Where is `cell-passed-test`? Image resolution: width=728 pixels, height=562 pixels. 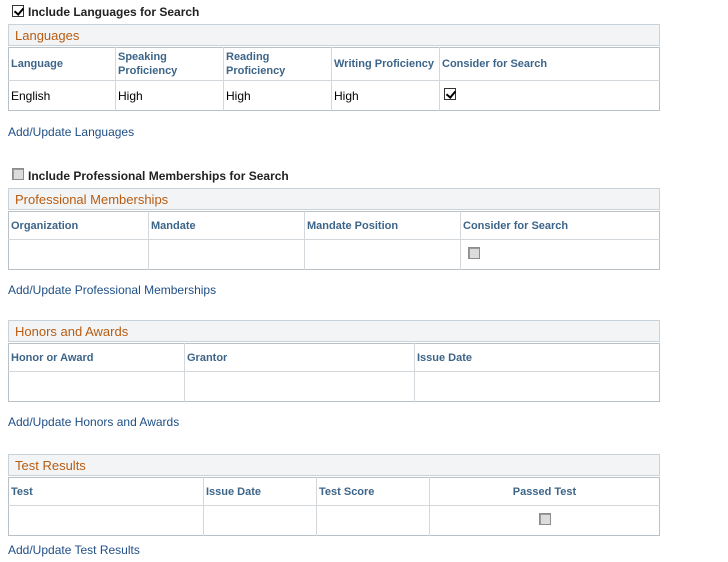
cell-passed-test is located at coordinates (544, 520).